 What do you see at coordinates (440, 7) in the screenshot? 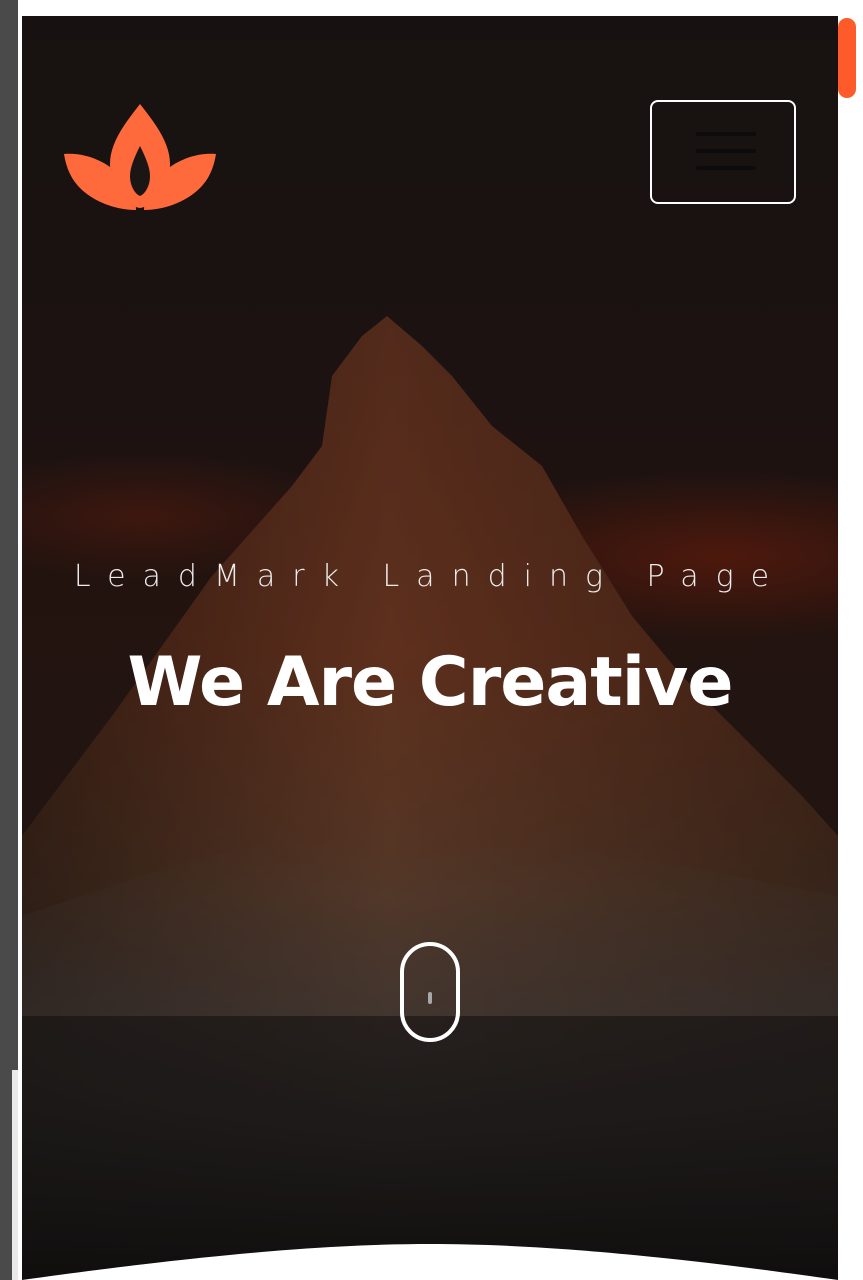
I see `top-strip` at bounding box center [440, 7].